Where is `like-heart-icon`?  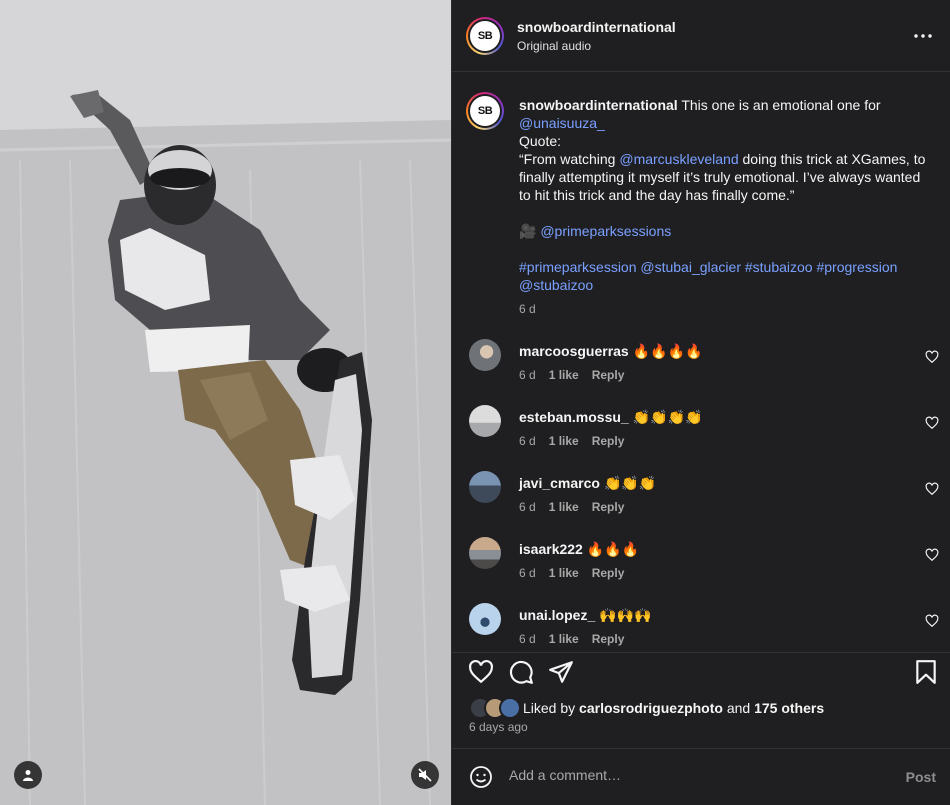 like-heart-icon is located at coordinates (481, 672).